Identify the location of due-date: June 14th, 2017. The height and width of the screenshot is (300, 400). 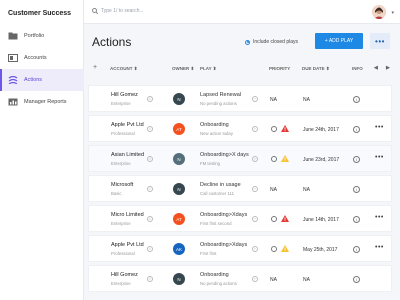
(321, 220).